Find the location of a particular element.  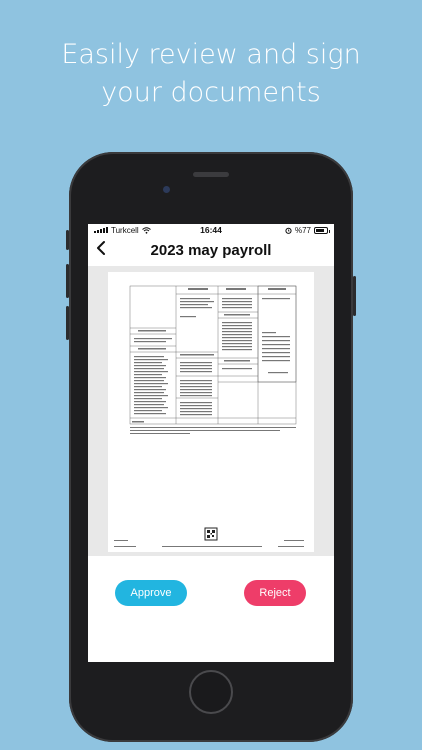

reject-button: Reject is located at coordinates (275, 593).